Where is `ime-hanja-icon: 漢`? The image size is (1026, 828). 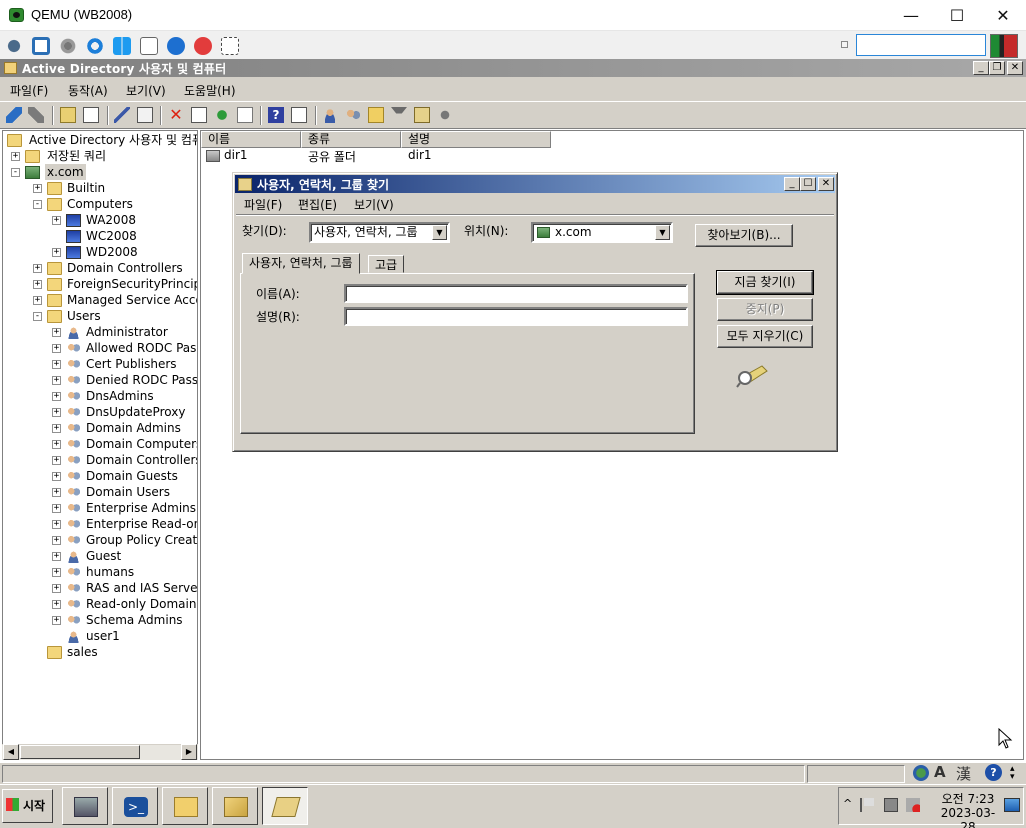
ime-hanja-icon: 漢 is located at coordinates (963, 773).